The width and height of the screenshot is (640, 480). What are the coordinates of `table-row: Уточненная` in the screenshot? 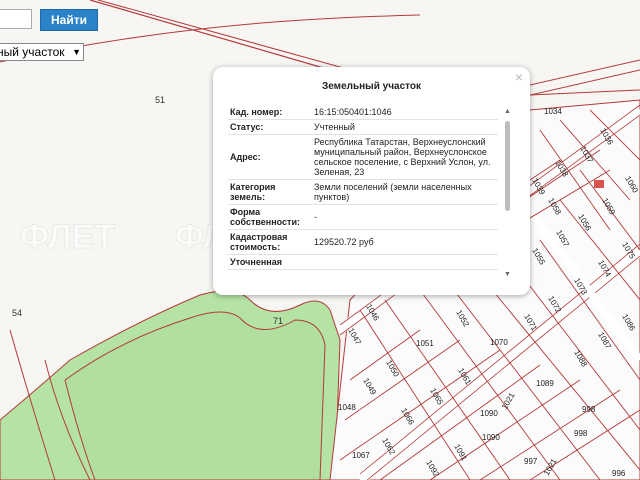 It's located at (363, 262).